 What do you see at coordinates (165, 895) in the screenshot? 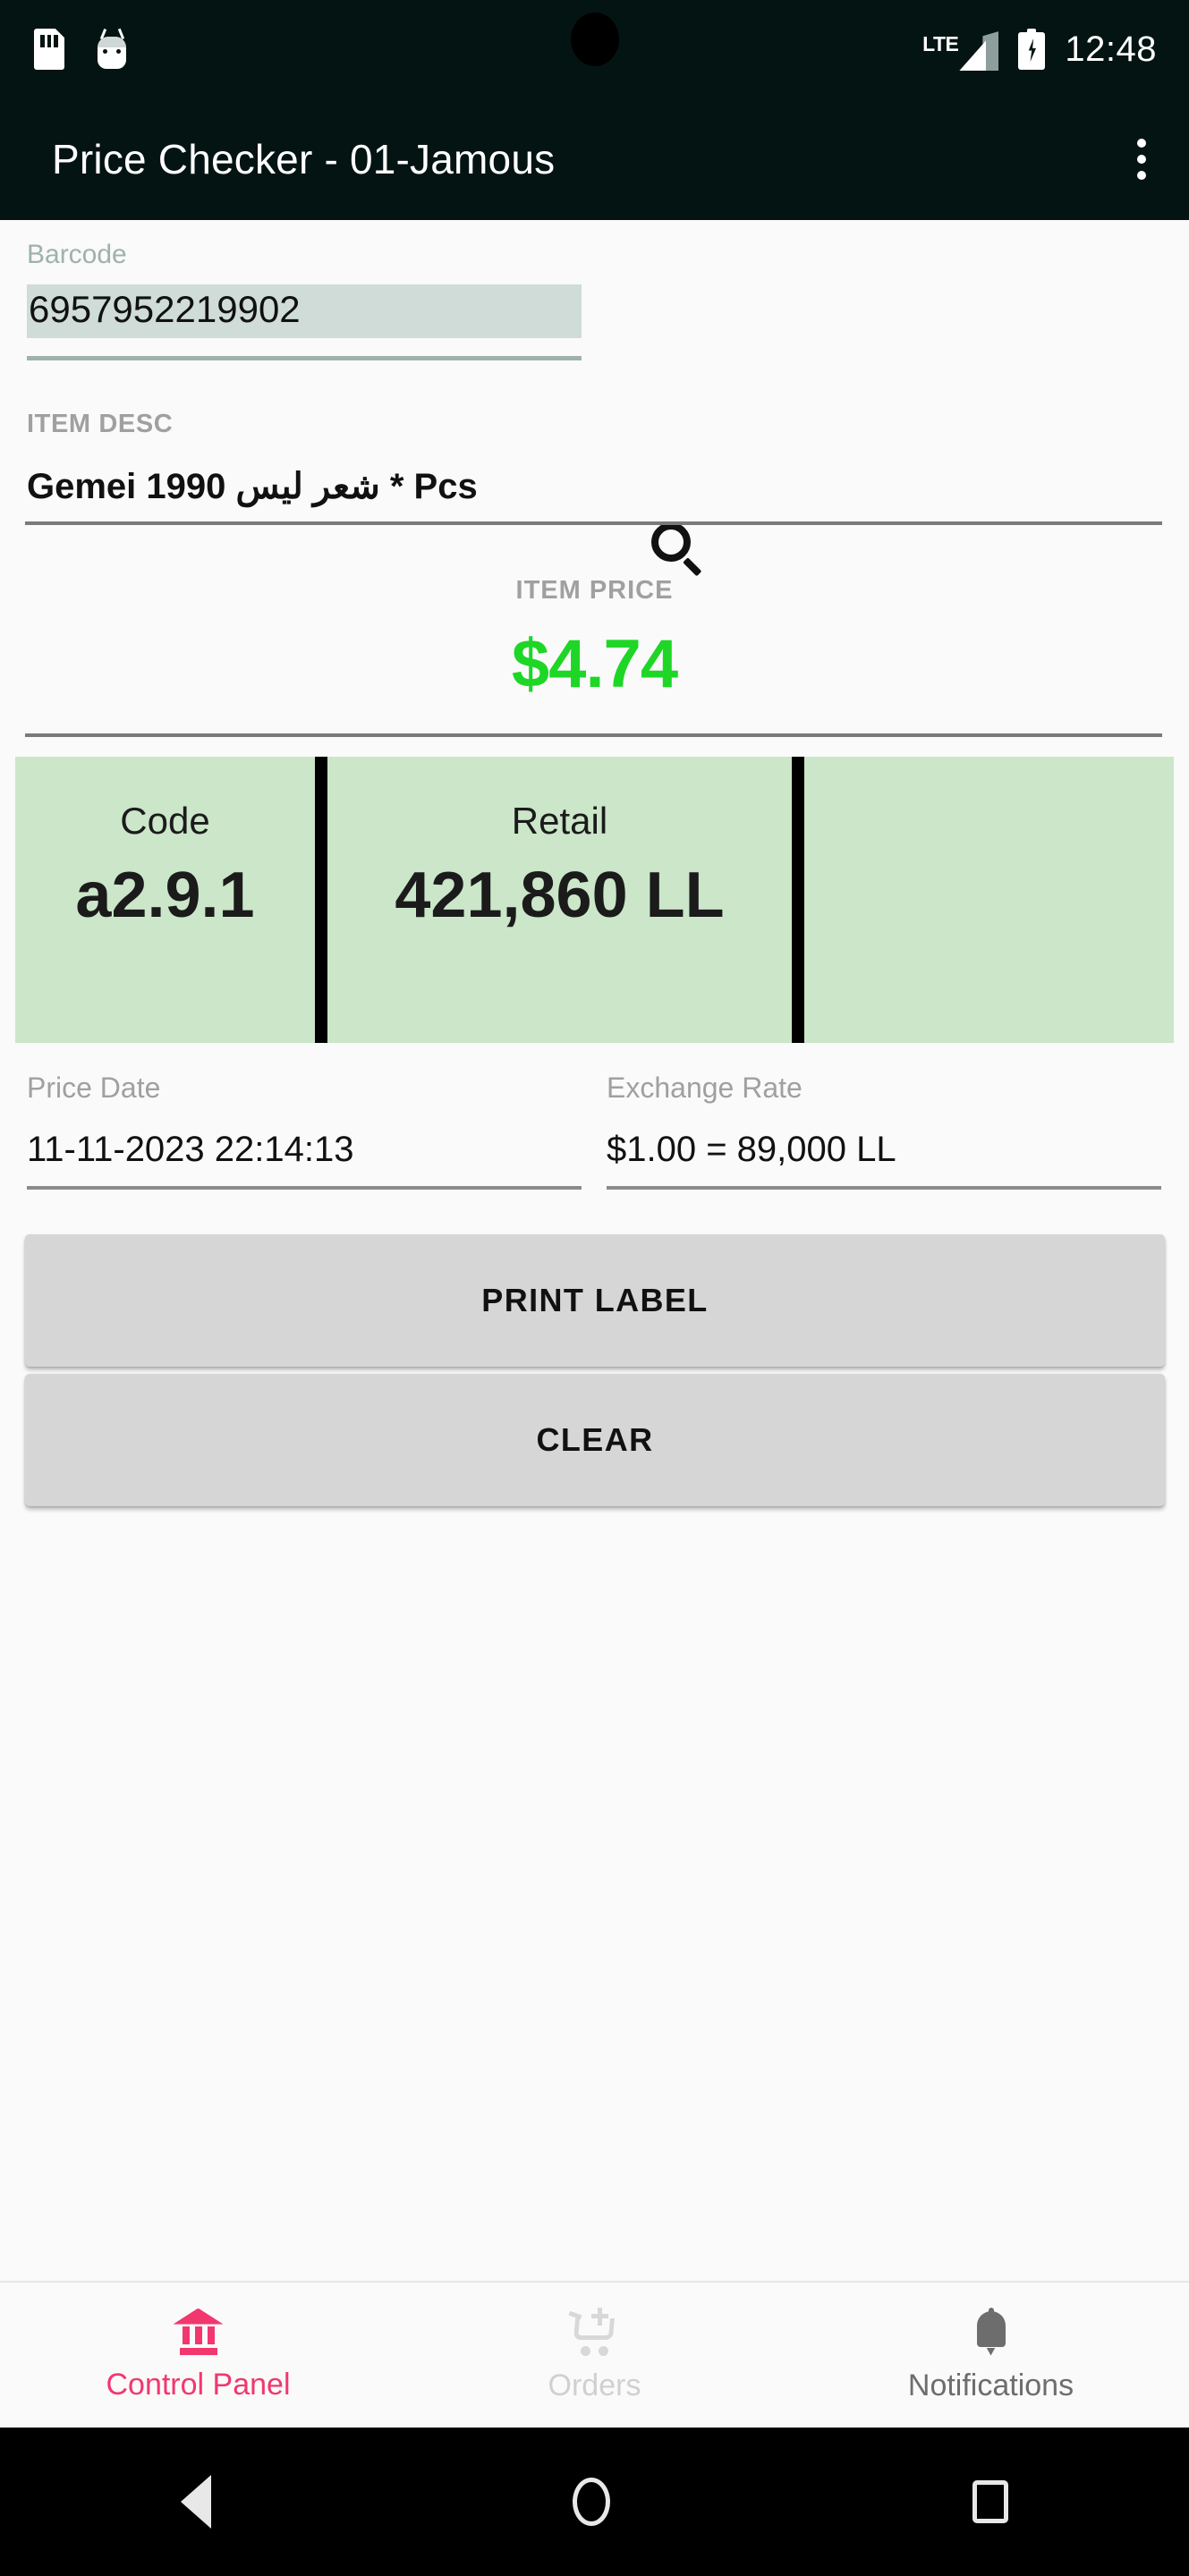
I see `code-value: a2.9.1` at bounding box center [165, 895].